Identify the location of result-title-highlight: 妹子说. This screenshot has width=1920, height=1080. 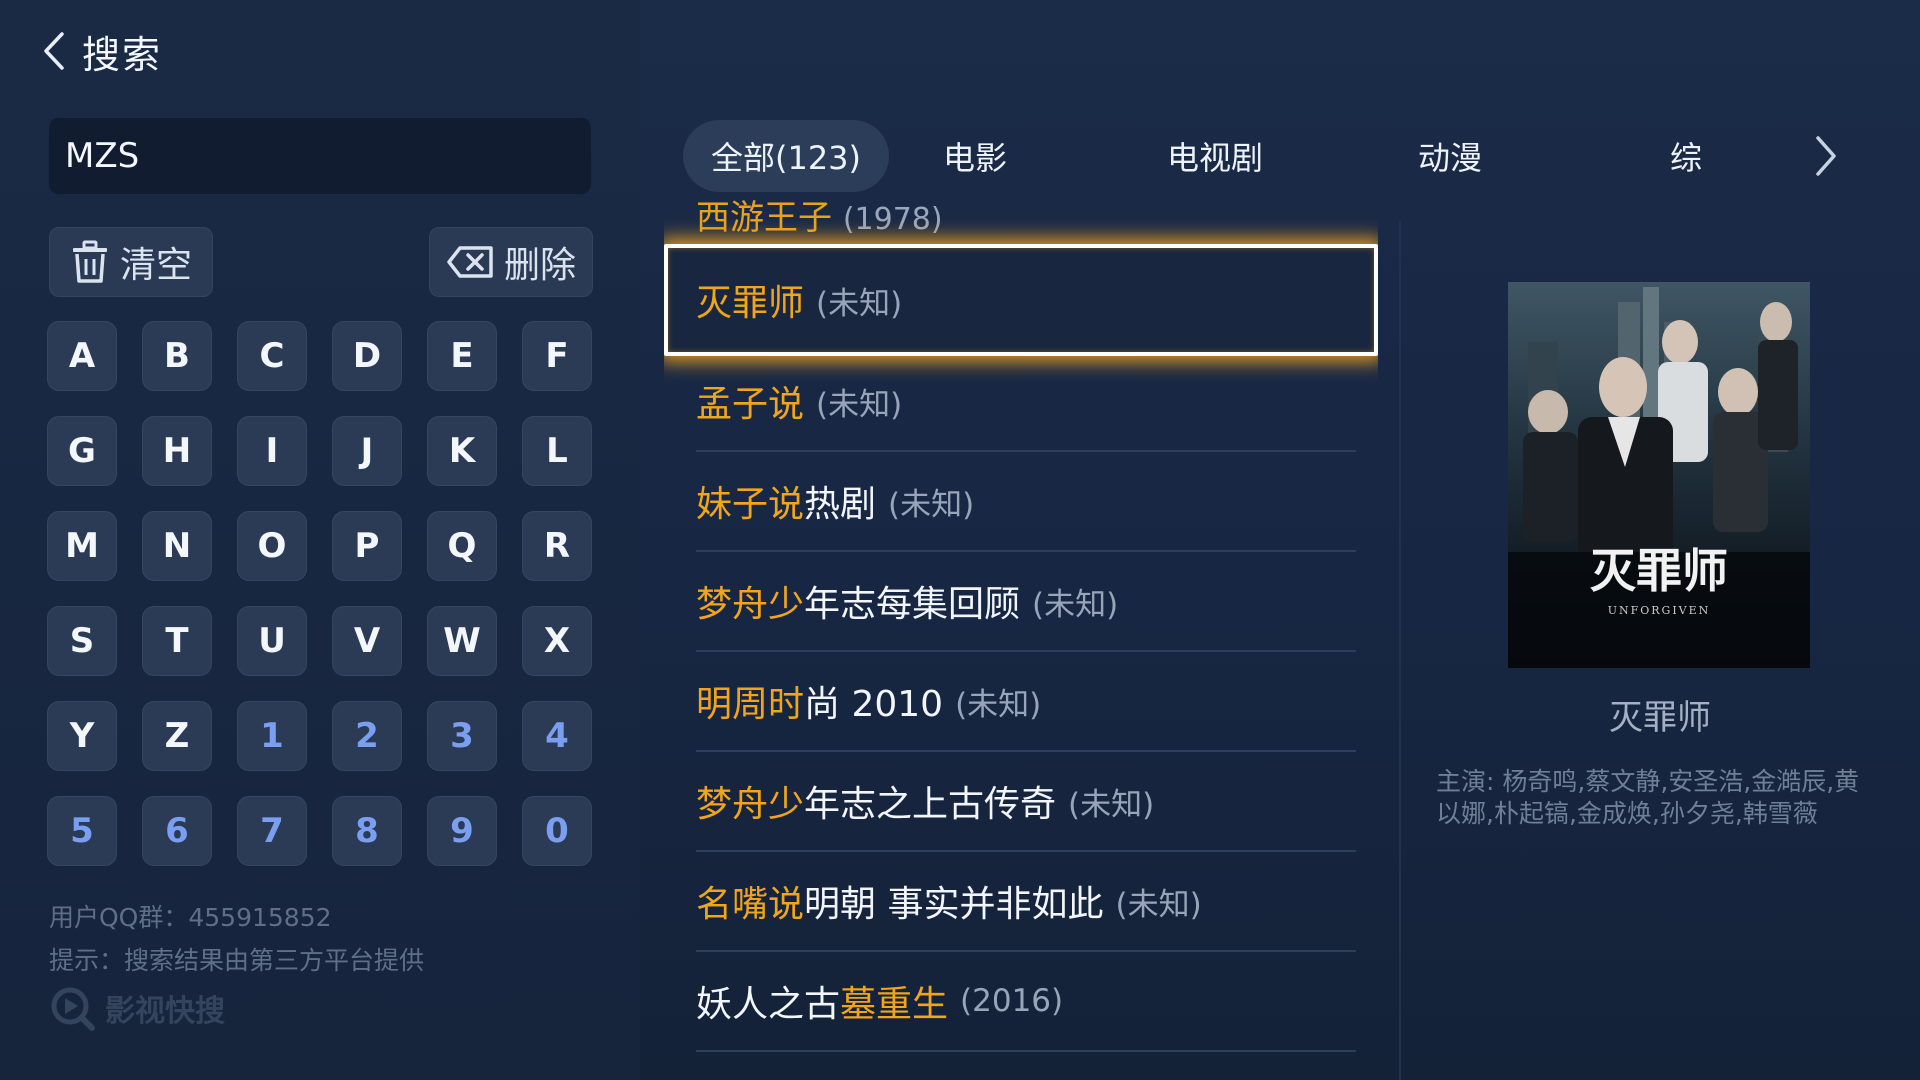
(750, 504).